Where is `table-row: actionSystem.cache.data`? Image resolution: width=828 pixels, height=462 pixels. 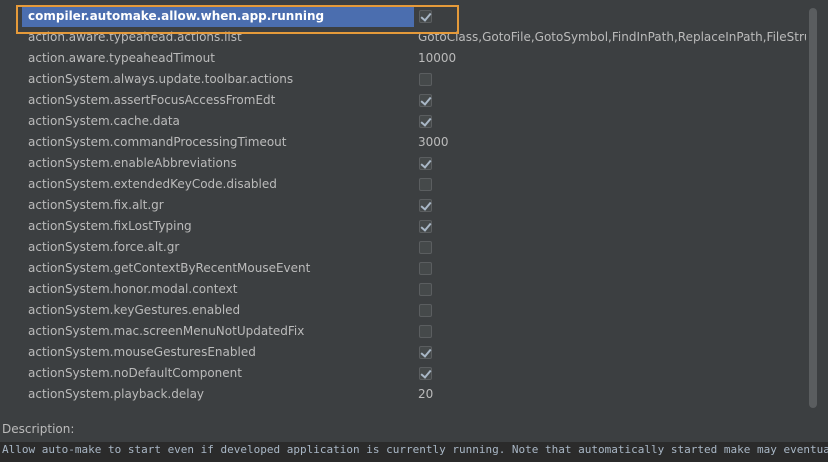
table-row: actionSystem.cache.data is located at coordinates (403, 121).